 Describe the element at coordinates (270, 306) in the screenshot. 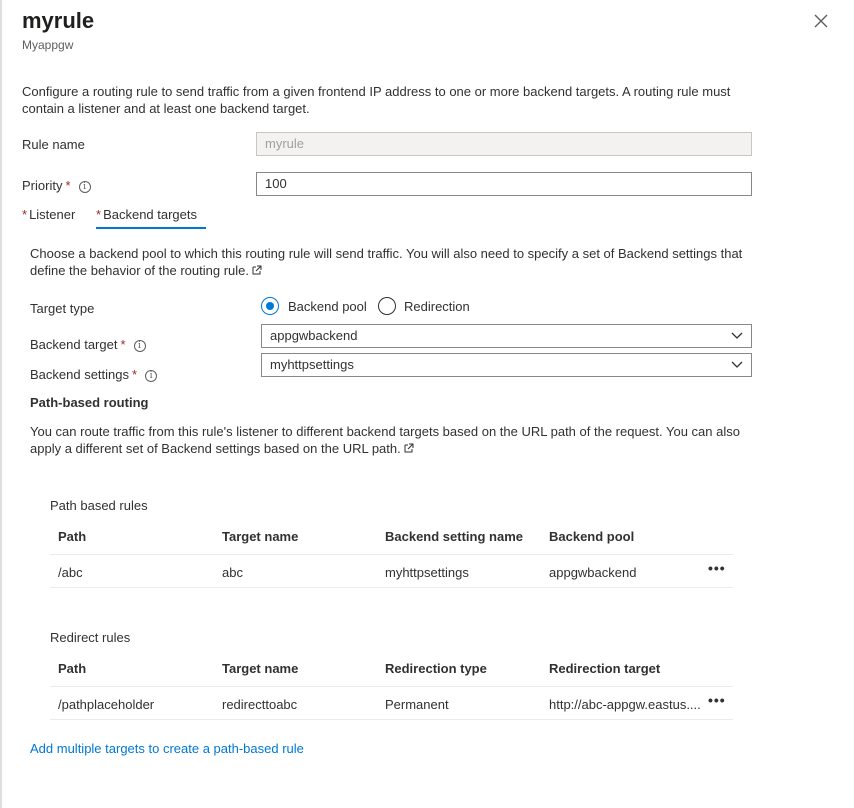

I see `radio-backend-pool` at that location.